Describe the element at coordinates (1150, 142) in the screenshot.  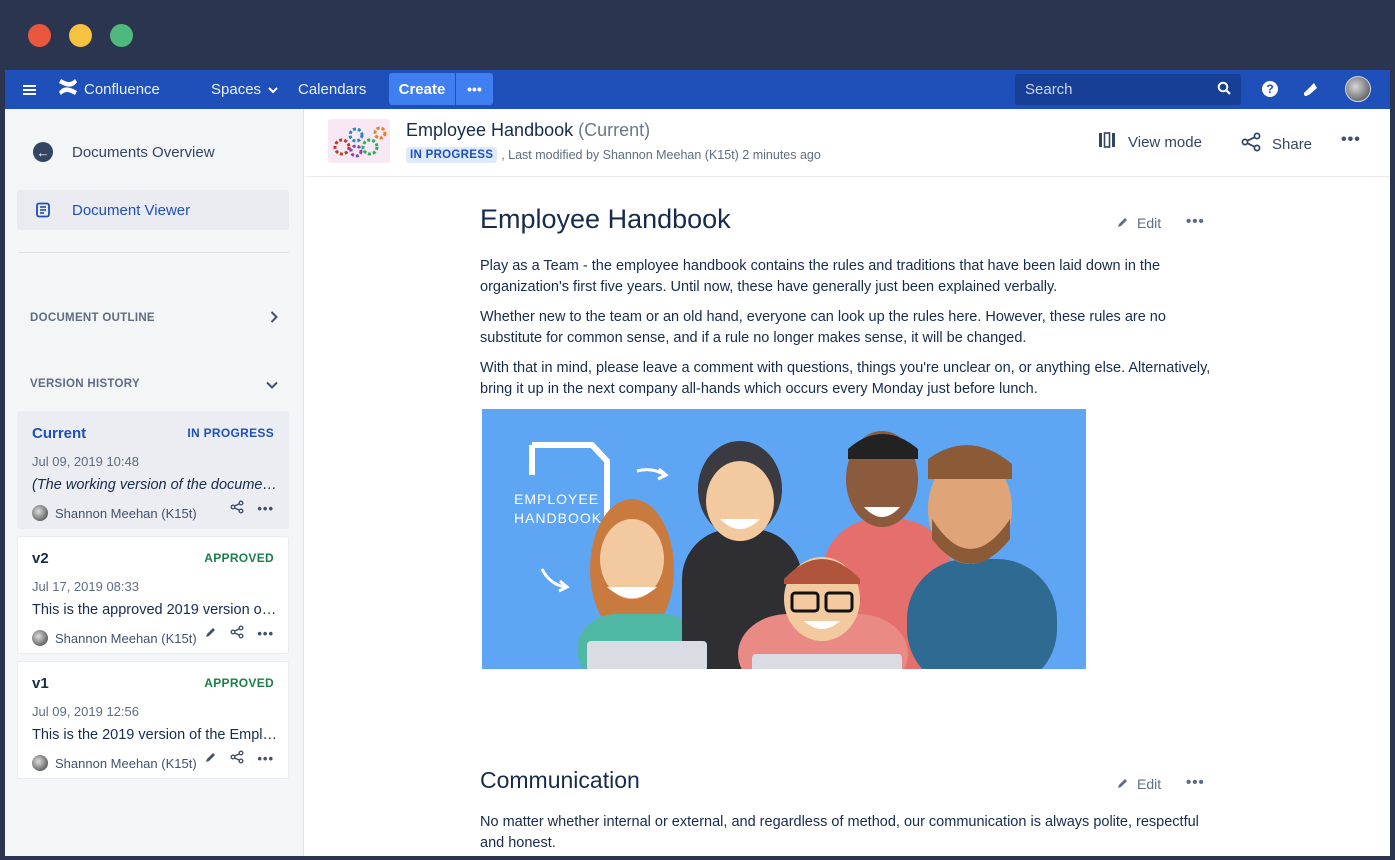
I see `view-mode-button: View mode` at that location.